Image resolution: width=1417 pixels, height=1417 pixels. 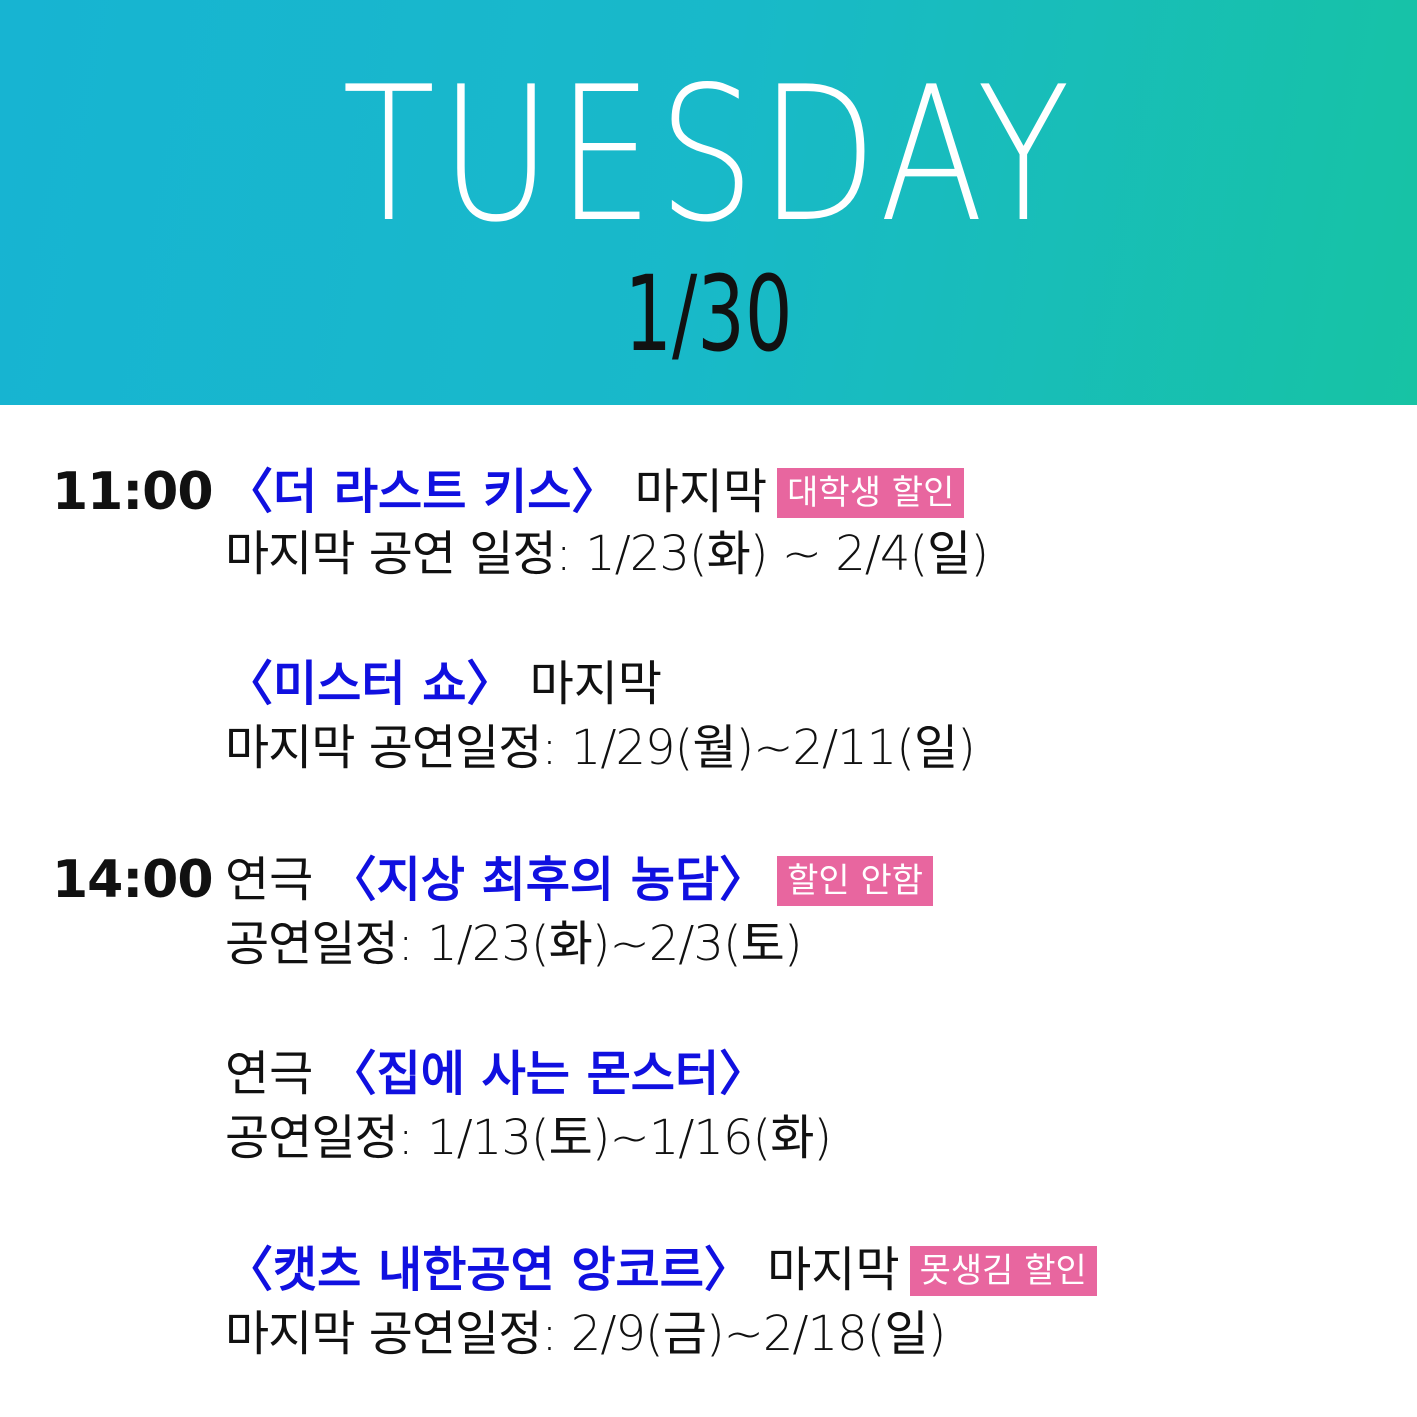 What do you see at coordinates (585, 1334) in the screenshot?
I see `show-schedule: 마지막 공연일정: 2/9(금)~2/18(일)` at bounding box center [585, 1334].